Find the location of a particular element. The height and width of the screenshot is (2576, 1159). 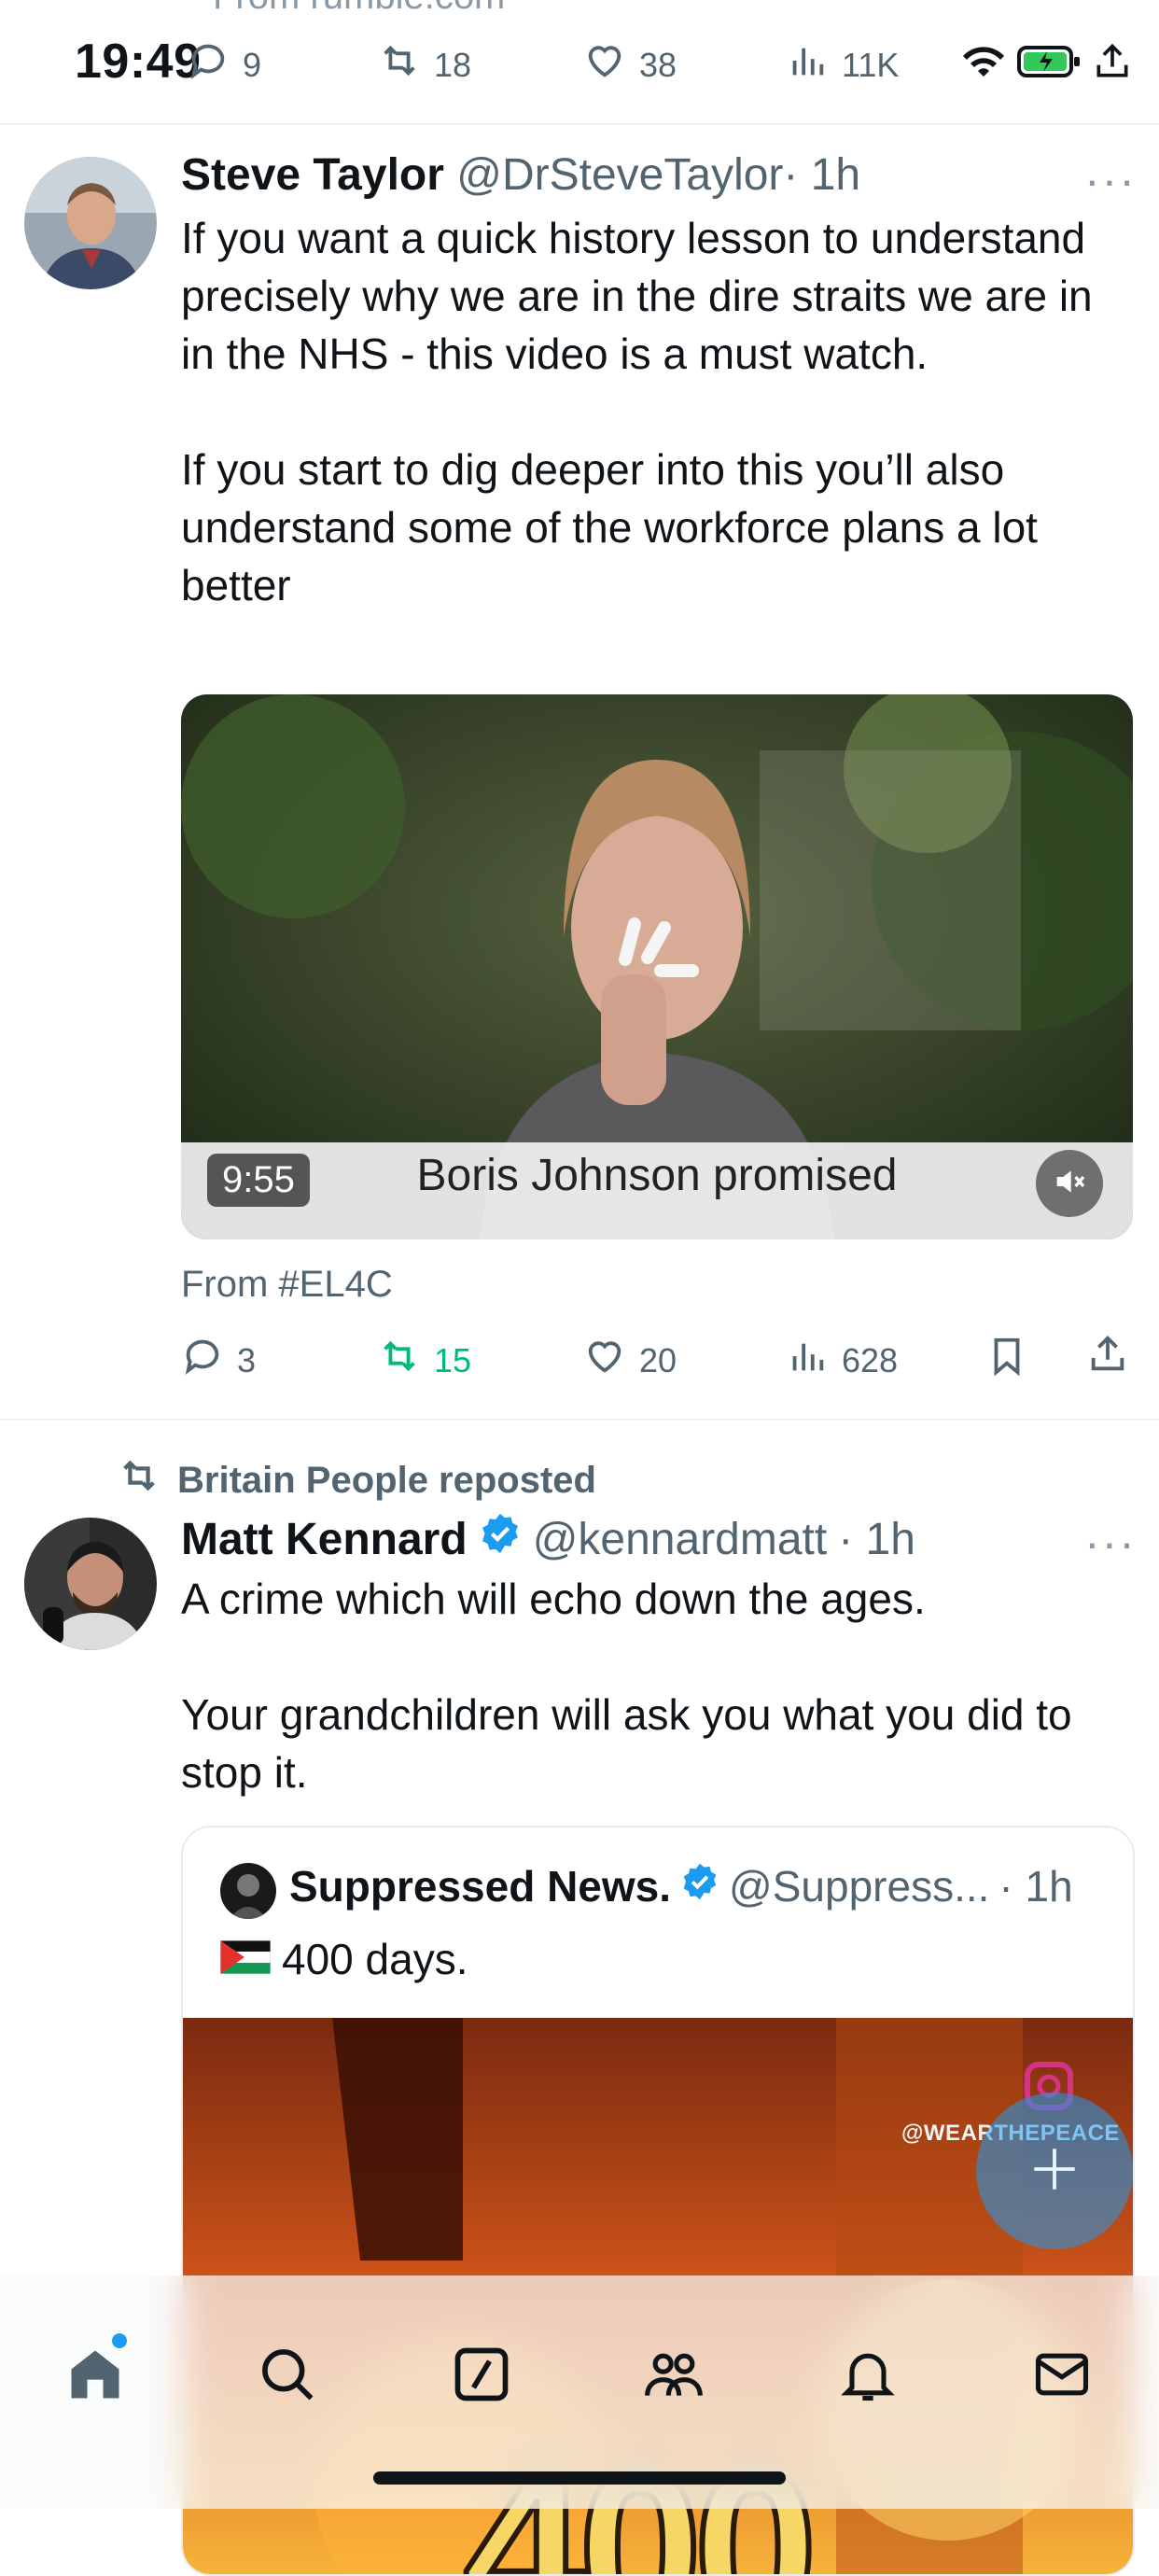

repost-count: 15 is located at coordinates (453, 1359).